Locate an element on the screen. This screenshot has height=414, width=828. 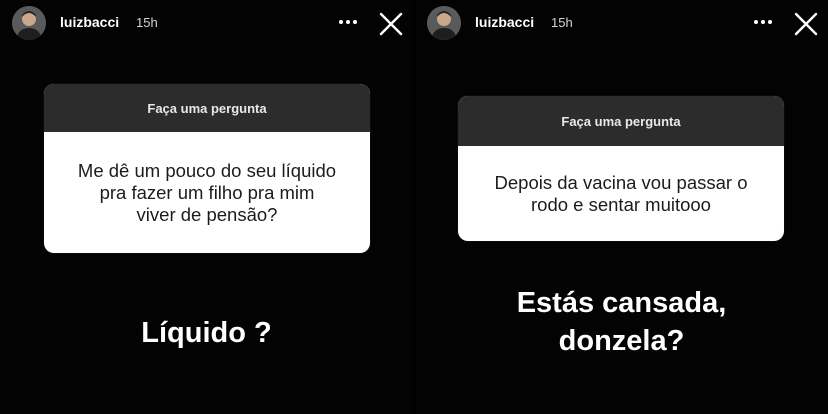
answer-line: donzela? is located at coordinates (621, 341).